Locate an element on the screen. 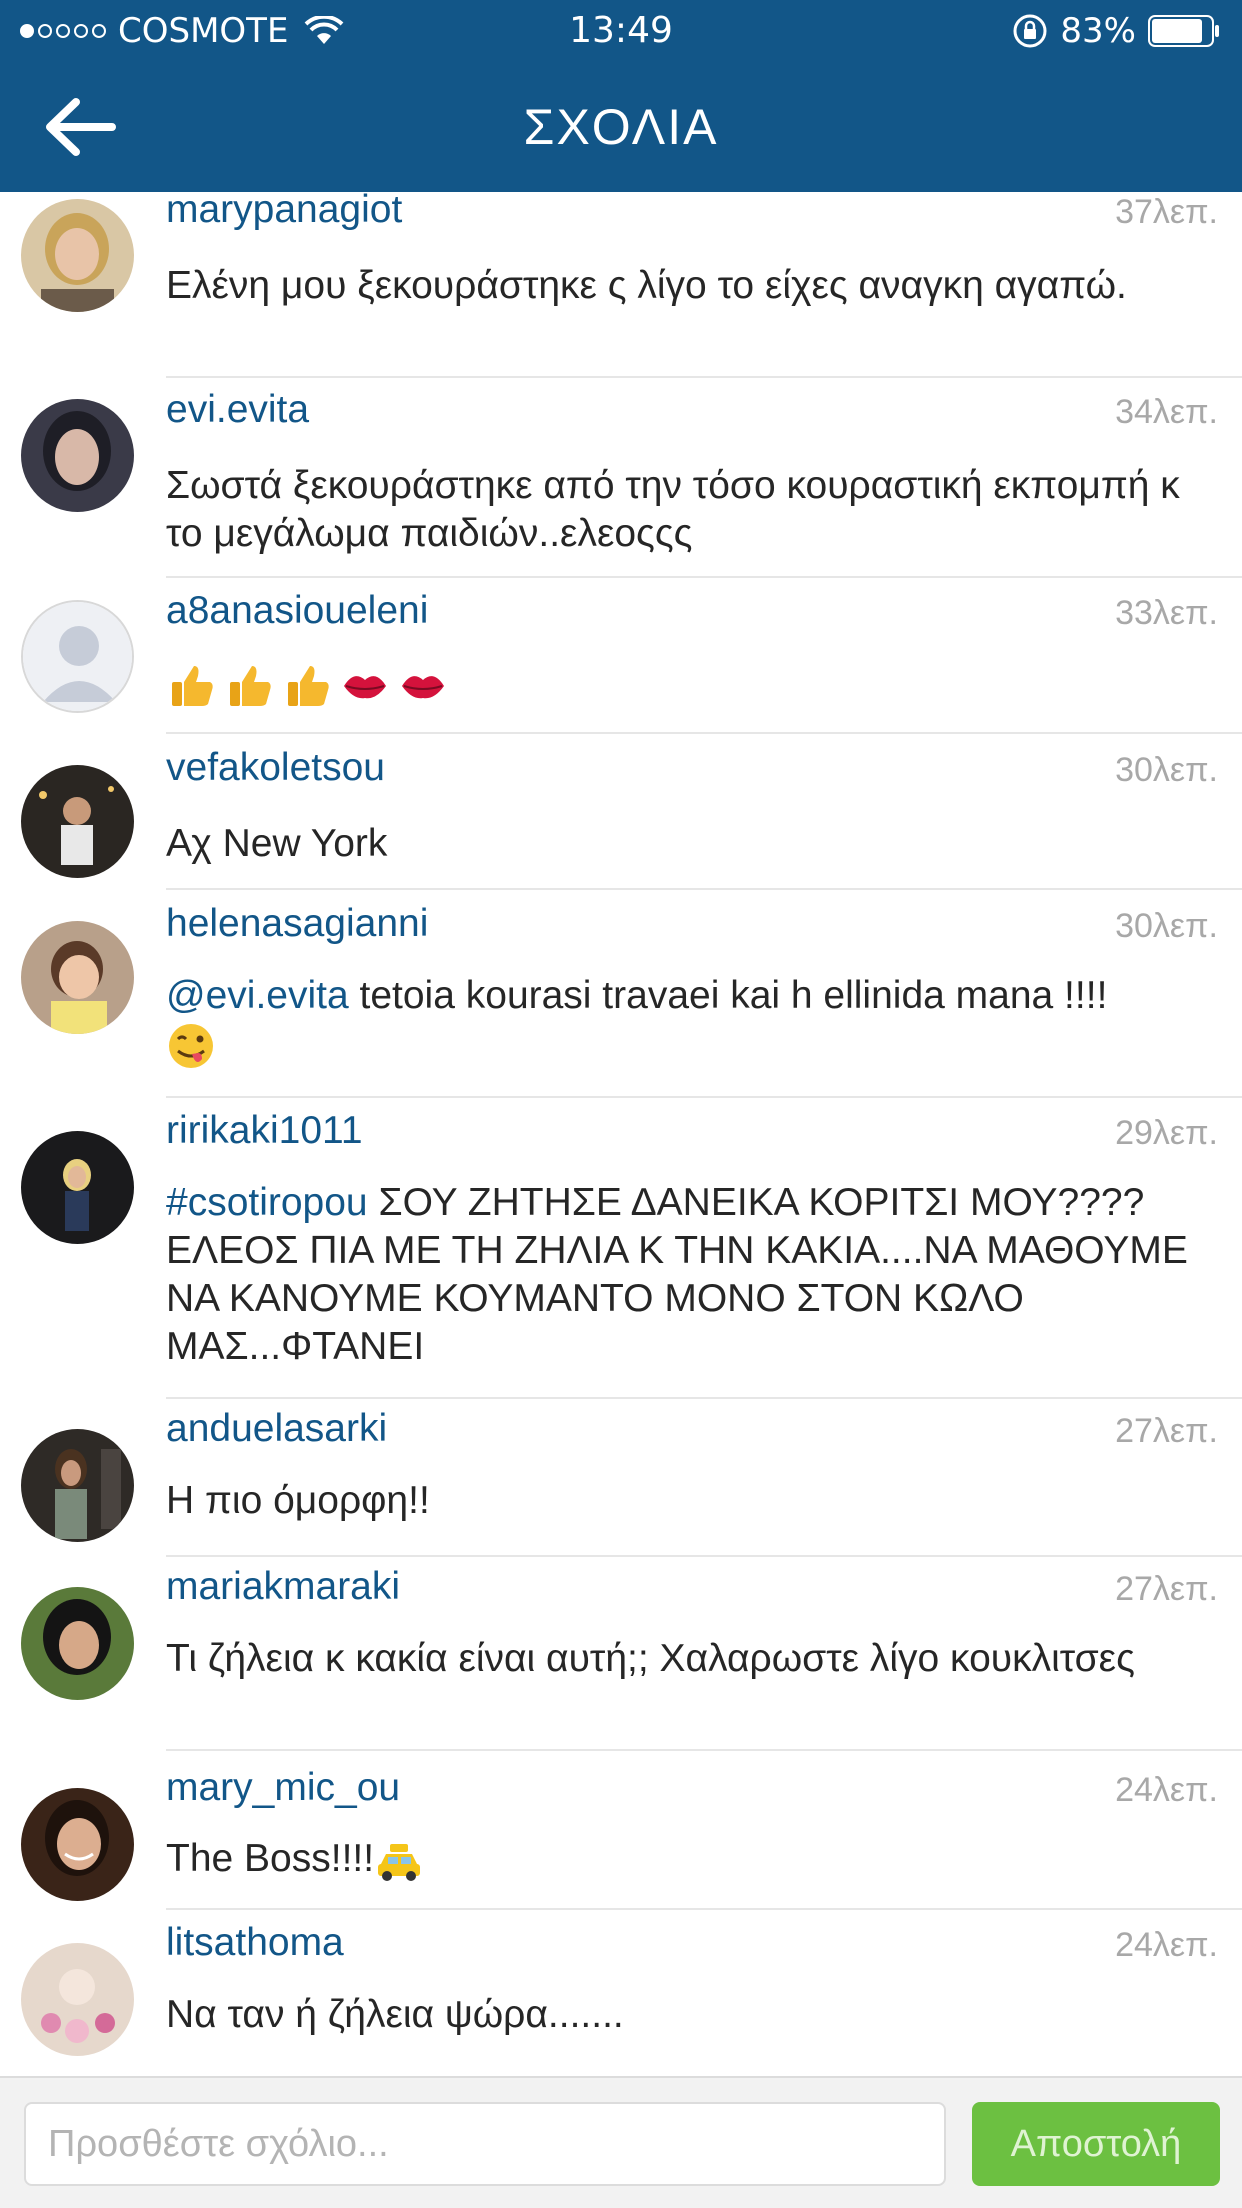 The image size is (1242, 2208). comment-time: 34λεπ. is located at coordinates (1166, 412).